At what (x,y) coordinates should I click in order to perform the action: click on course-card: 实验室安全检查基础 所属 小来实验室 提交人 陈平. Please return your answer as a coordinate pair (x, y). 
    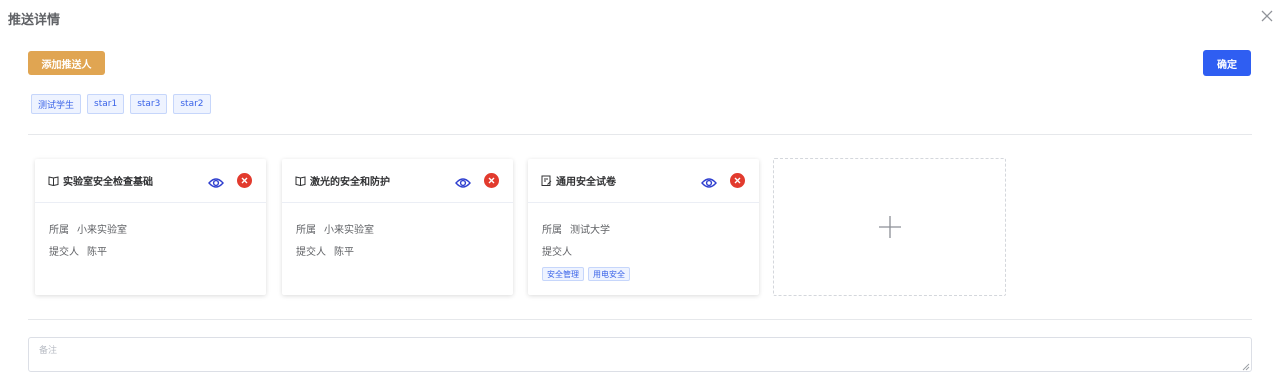
    Looking at the image, I should click on (150, 227).